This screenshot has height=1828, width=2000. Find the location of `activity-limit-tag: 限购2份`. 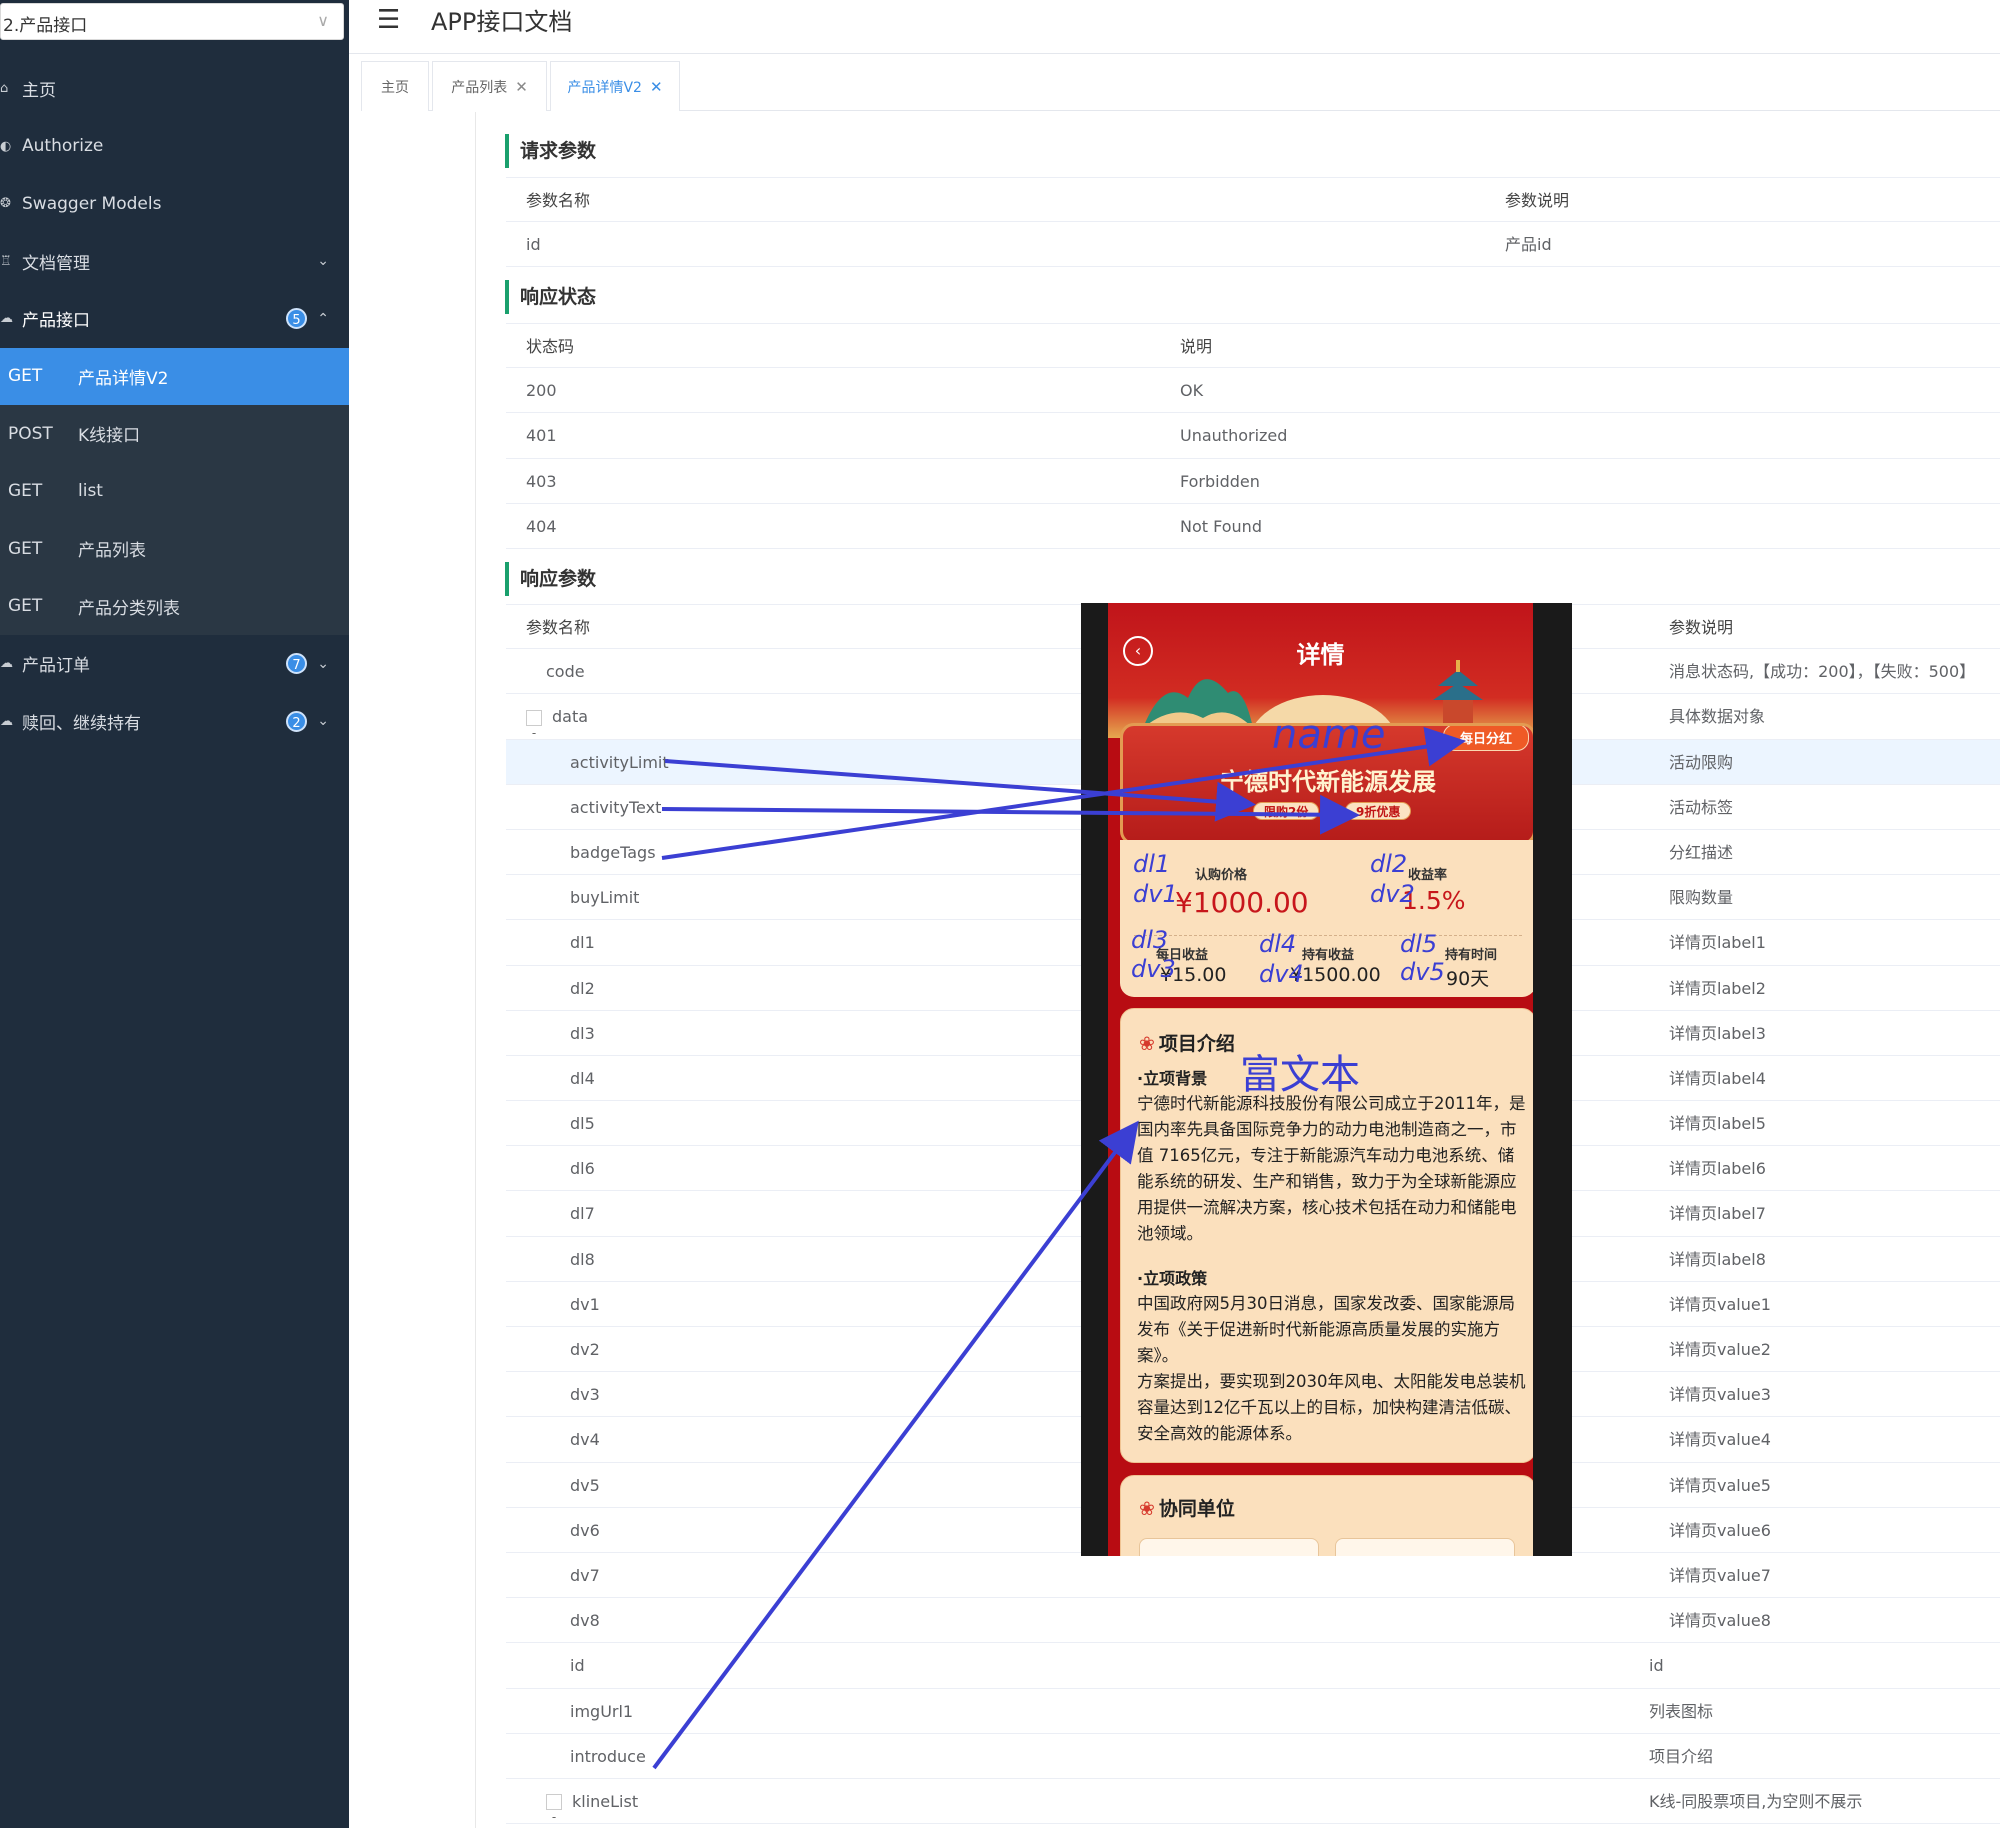

activity-limit-tag: 限购2份 is located at coordinates (1286, 811).